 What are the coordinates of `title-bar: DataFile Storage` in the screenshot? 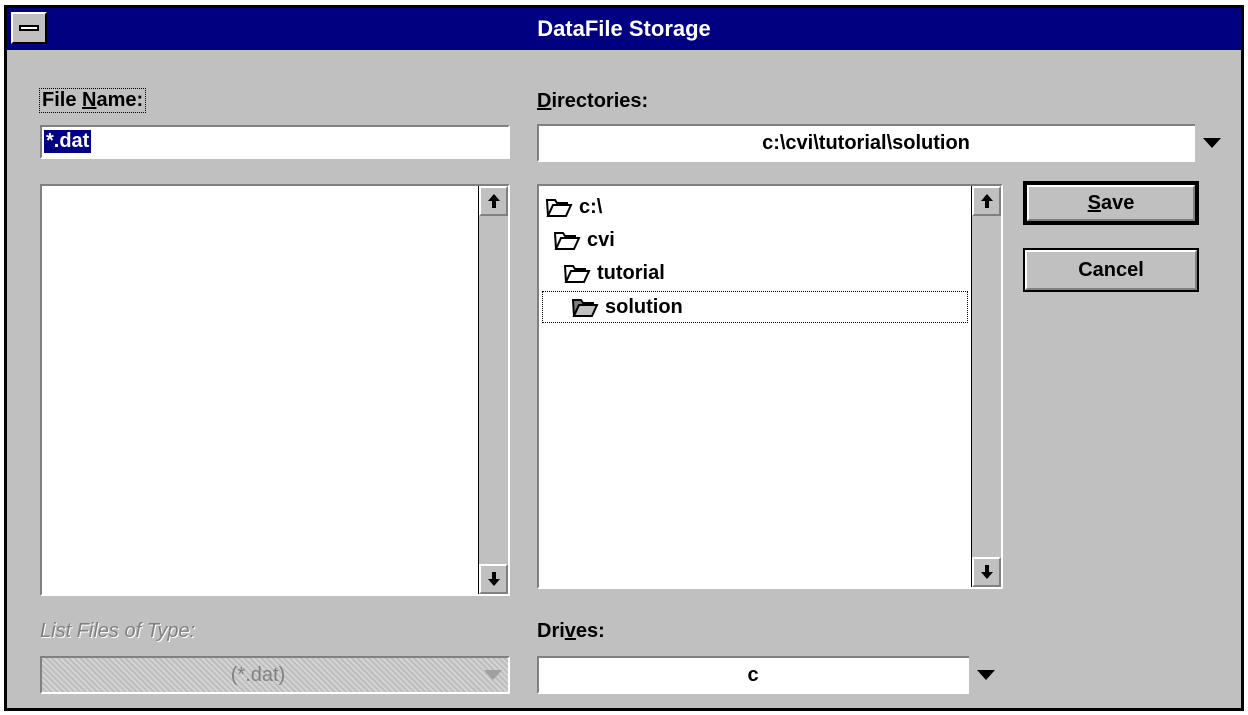 It's located at (624, 29).